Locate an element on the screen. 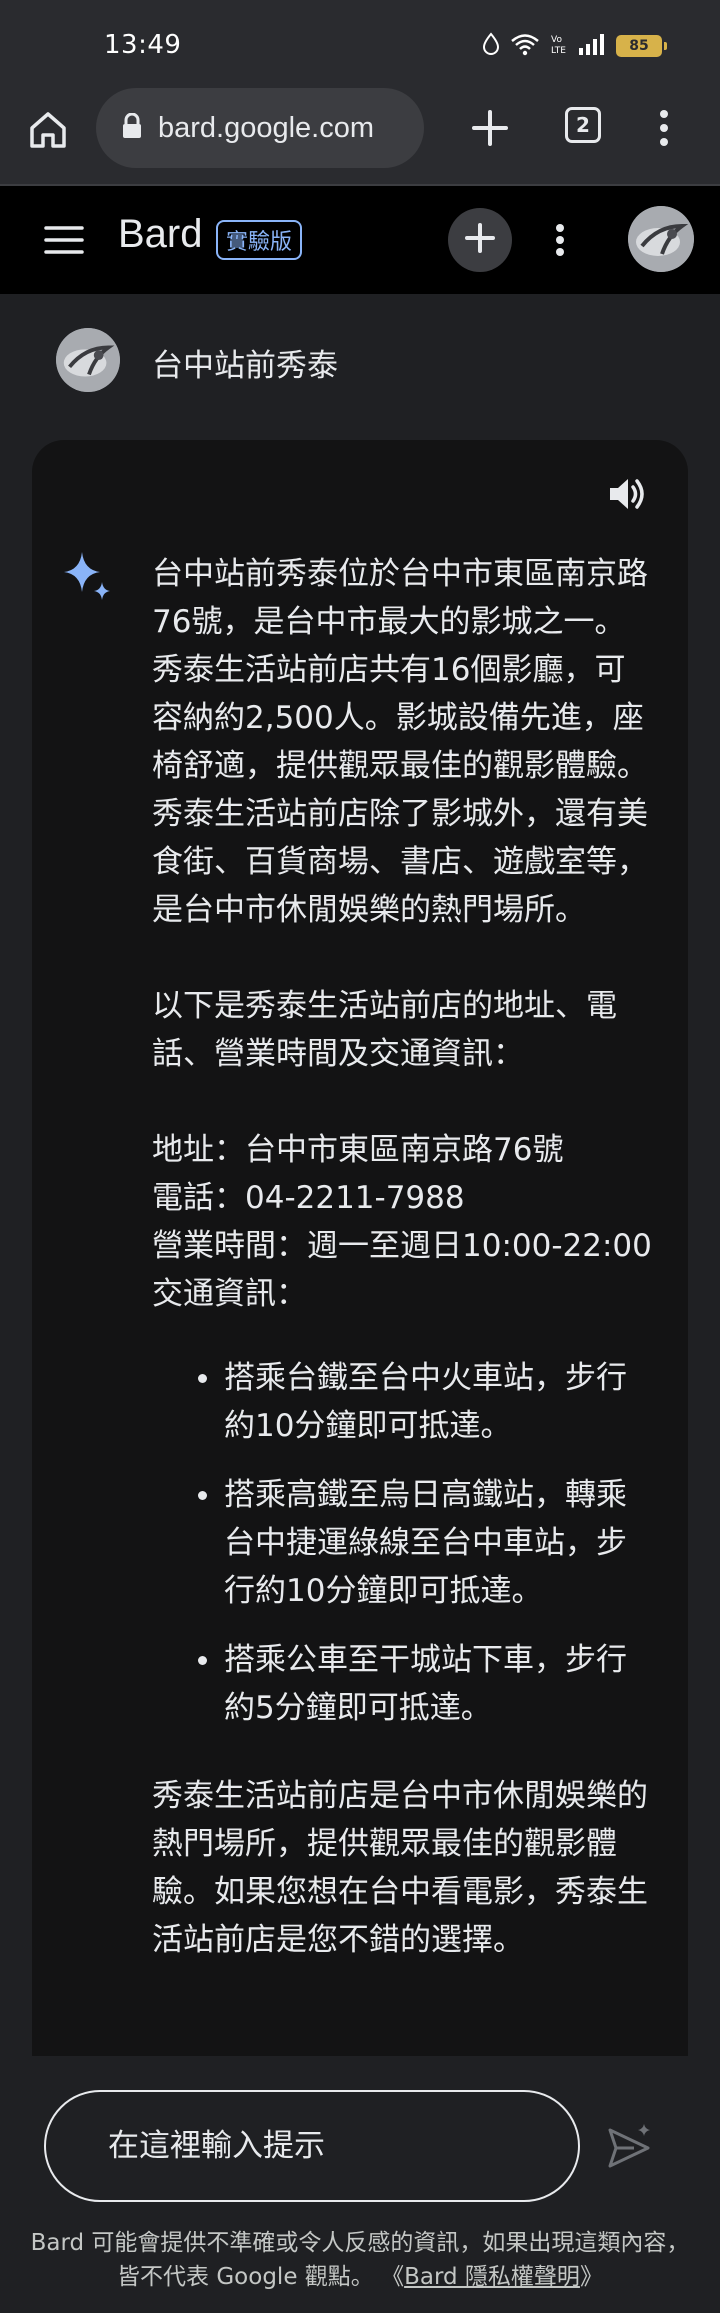 The image size is (720, 2313). url-bar: bard.google.com is located at coordinates (260, 128).